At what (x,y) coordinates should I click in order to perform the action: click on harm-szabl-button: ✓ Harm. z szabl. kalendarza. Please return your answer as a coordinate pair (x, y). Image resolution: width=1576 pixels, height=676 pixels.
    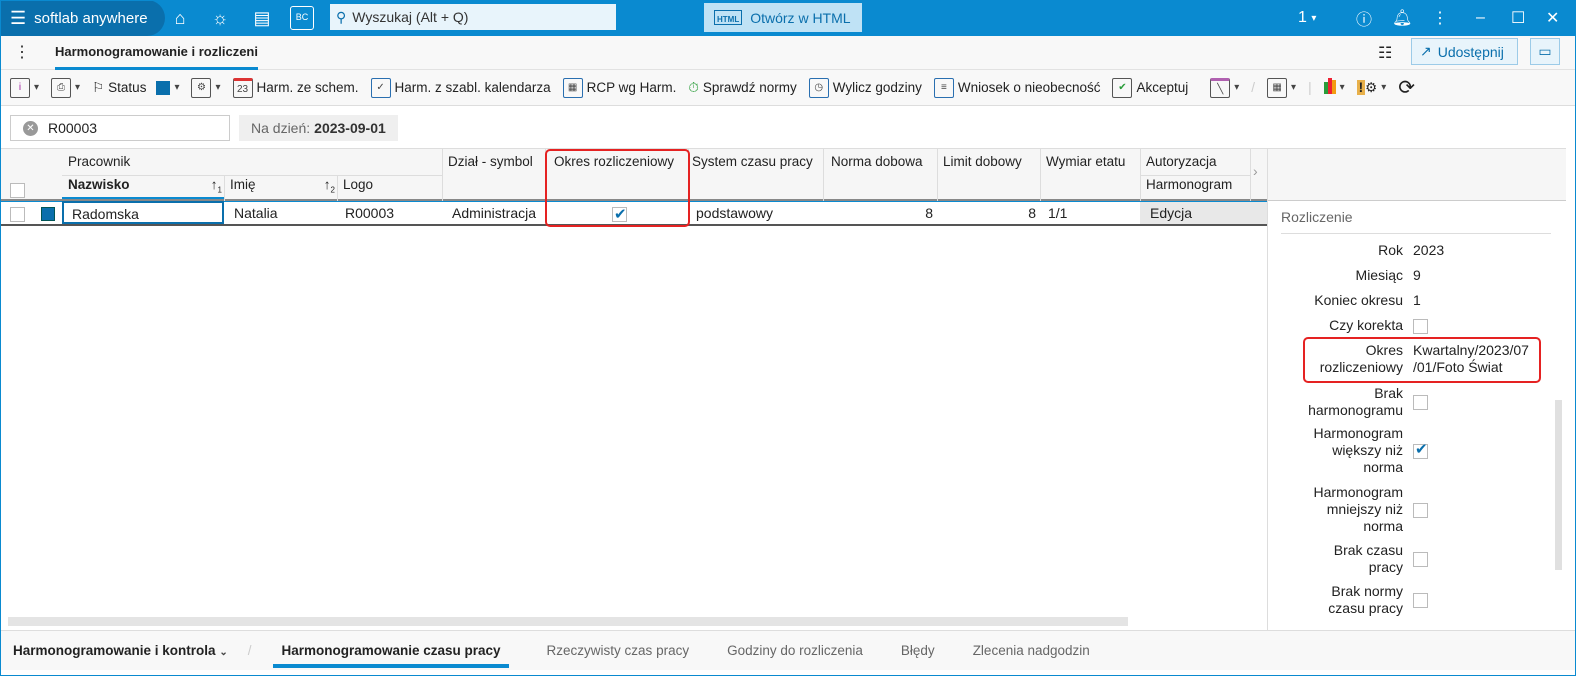
    Looking at the image, I should click on (460, 87).